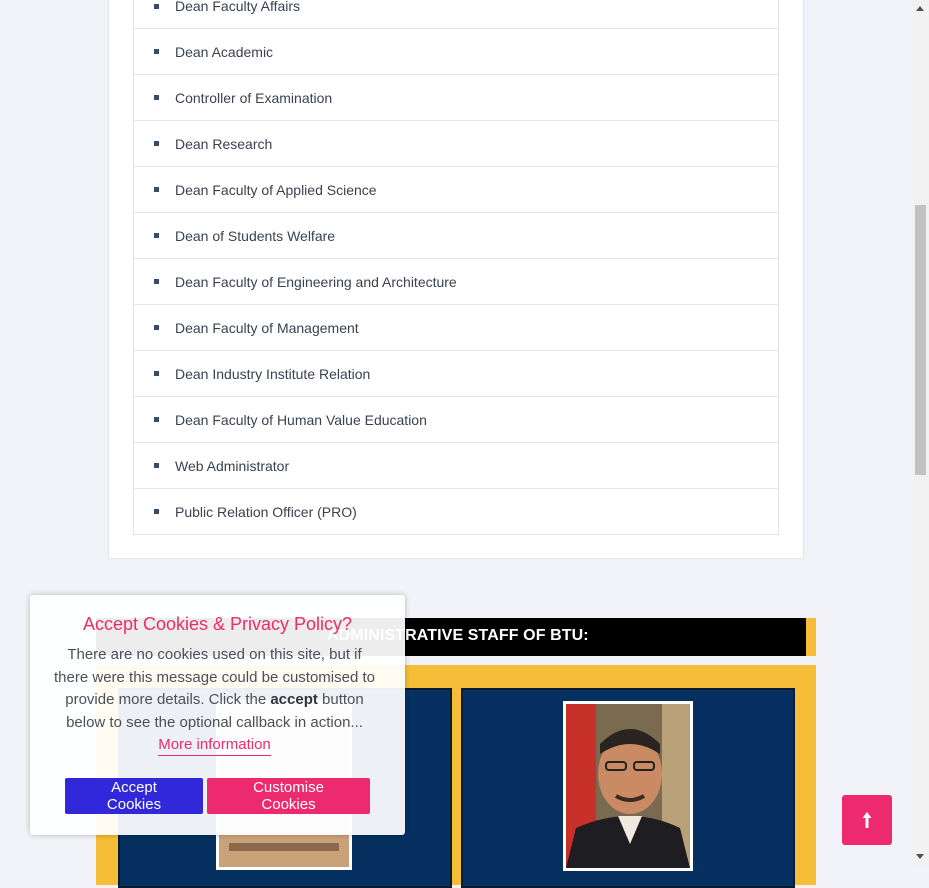  I want to click on list-item: Dean Faculty Affairs, so click(456, 14).